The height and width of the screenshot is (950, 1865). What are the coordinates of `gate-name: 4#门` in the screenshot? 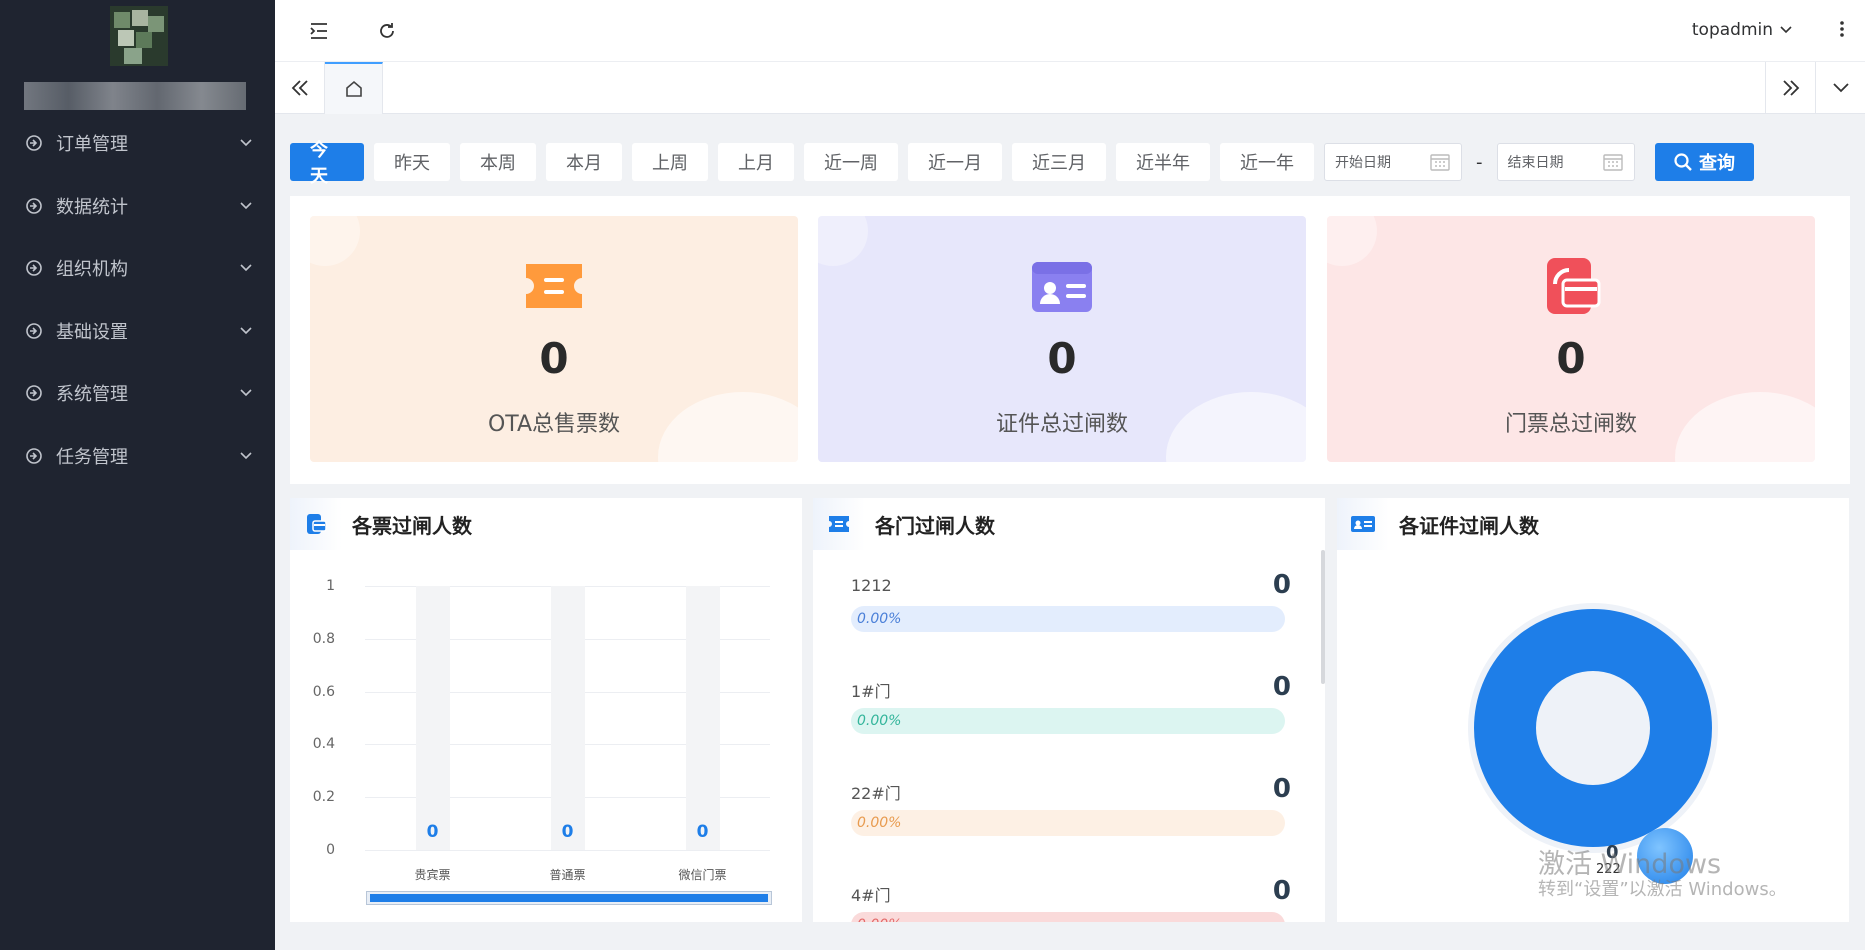 It's located at (871, 895).